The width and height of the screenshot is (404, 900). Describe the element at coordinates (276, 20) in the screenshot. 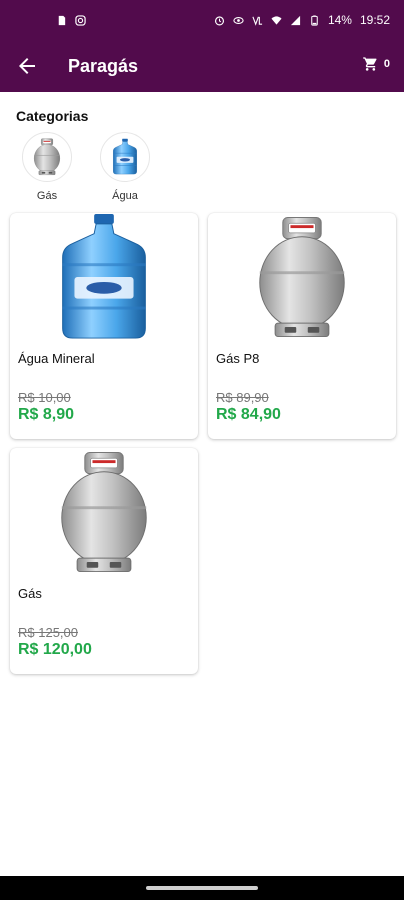

I see `wifi-icon` at that location.